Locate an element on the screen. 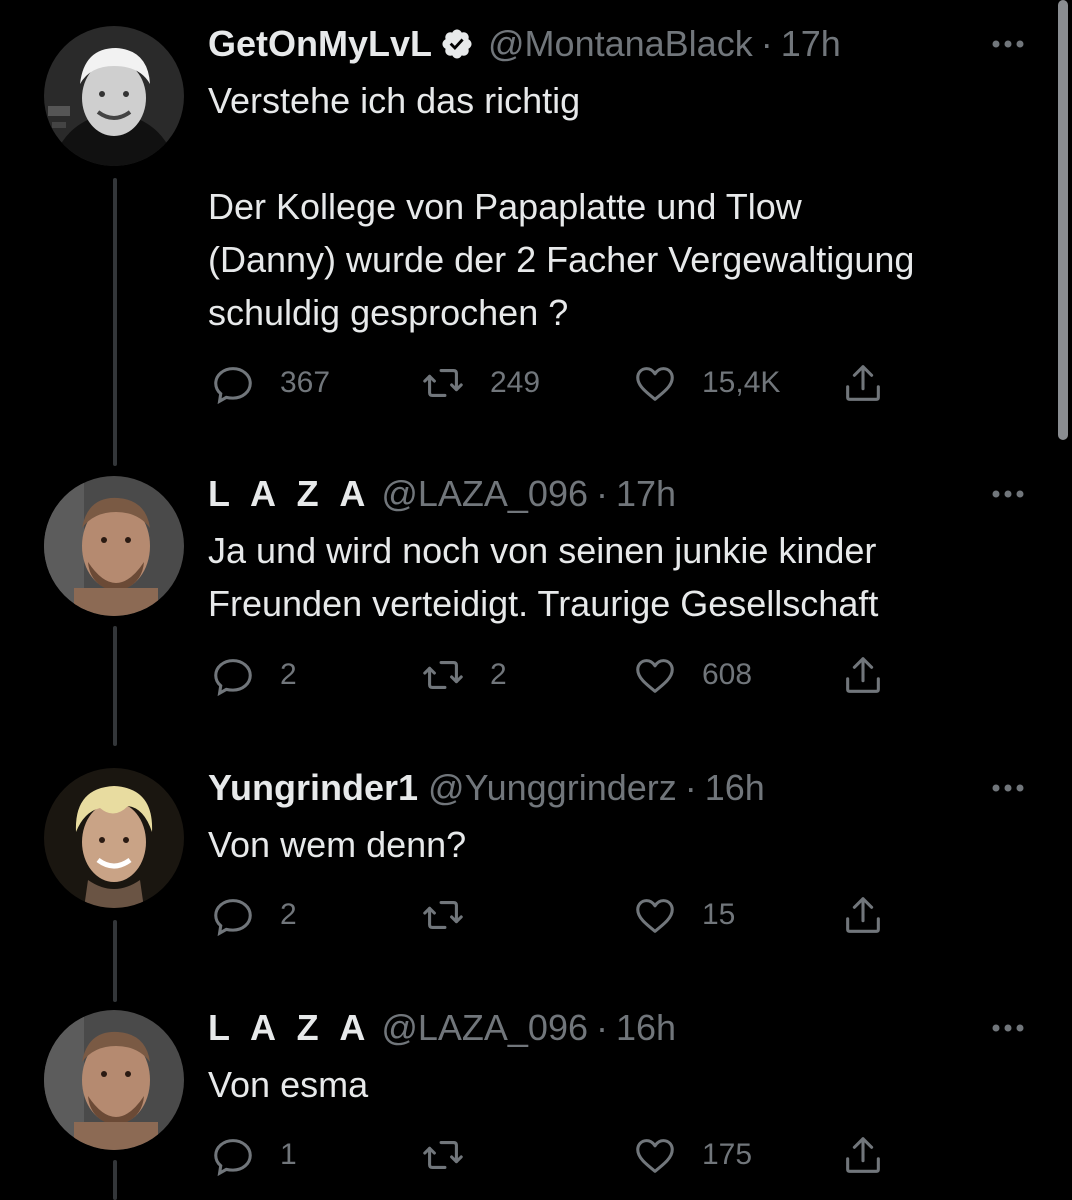  tweet-header: L A Z A @LAZA_096 · 17h is located at coordinates (595, 494).